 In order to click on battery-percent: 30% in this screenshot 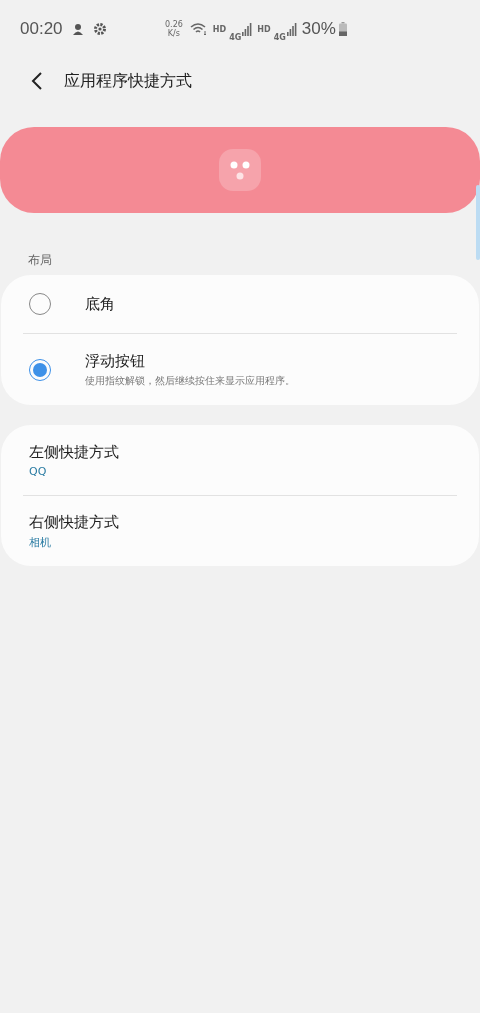, I will do `click(318, 29)`.